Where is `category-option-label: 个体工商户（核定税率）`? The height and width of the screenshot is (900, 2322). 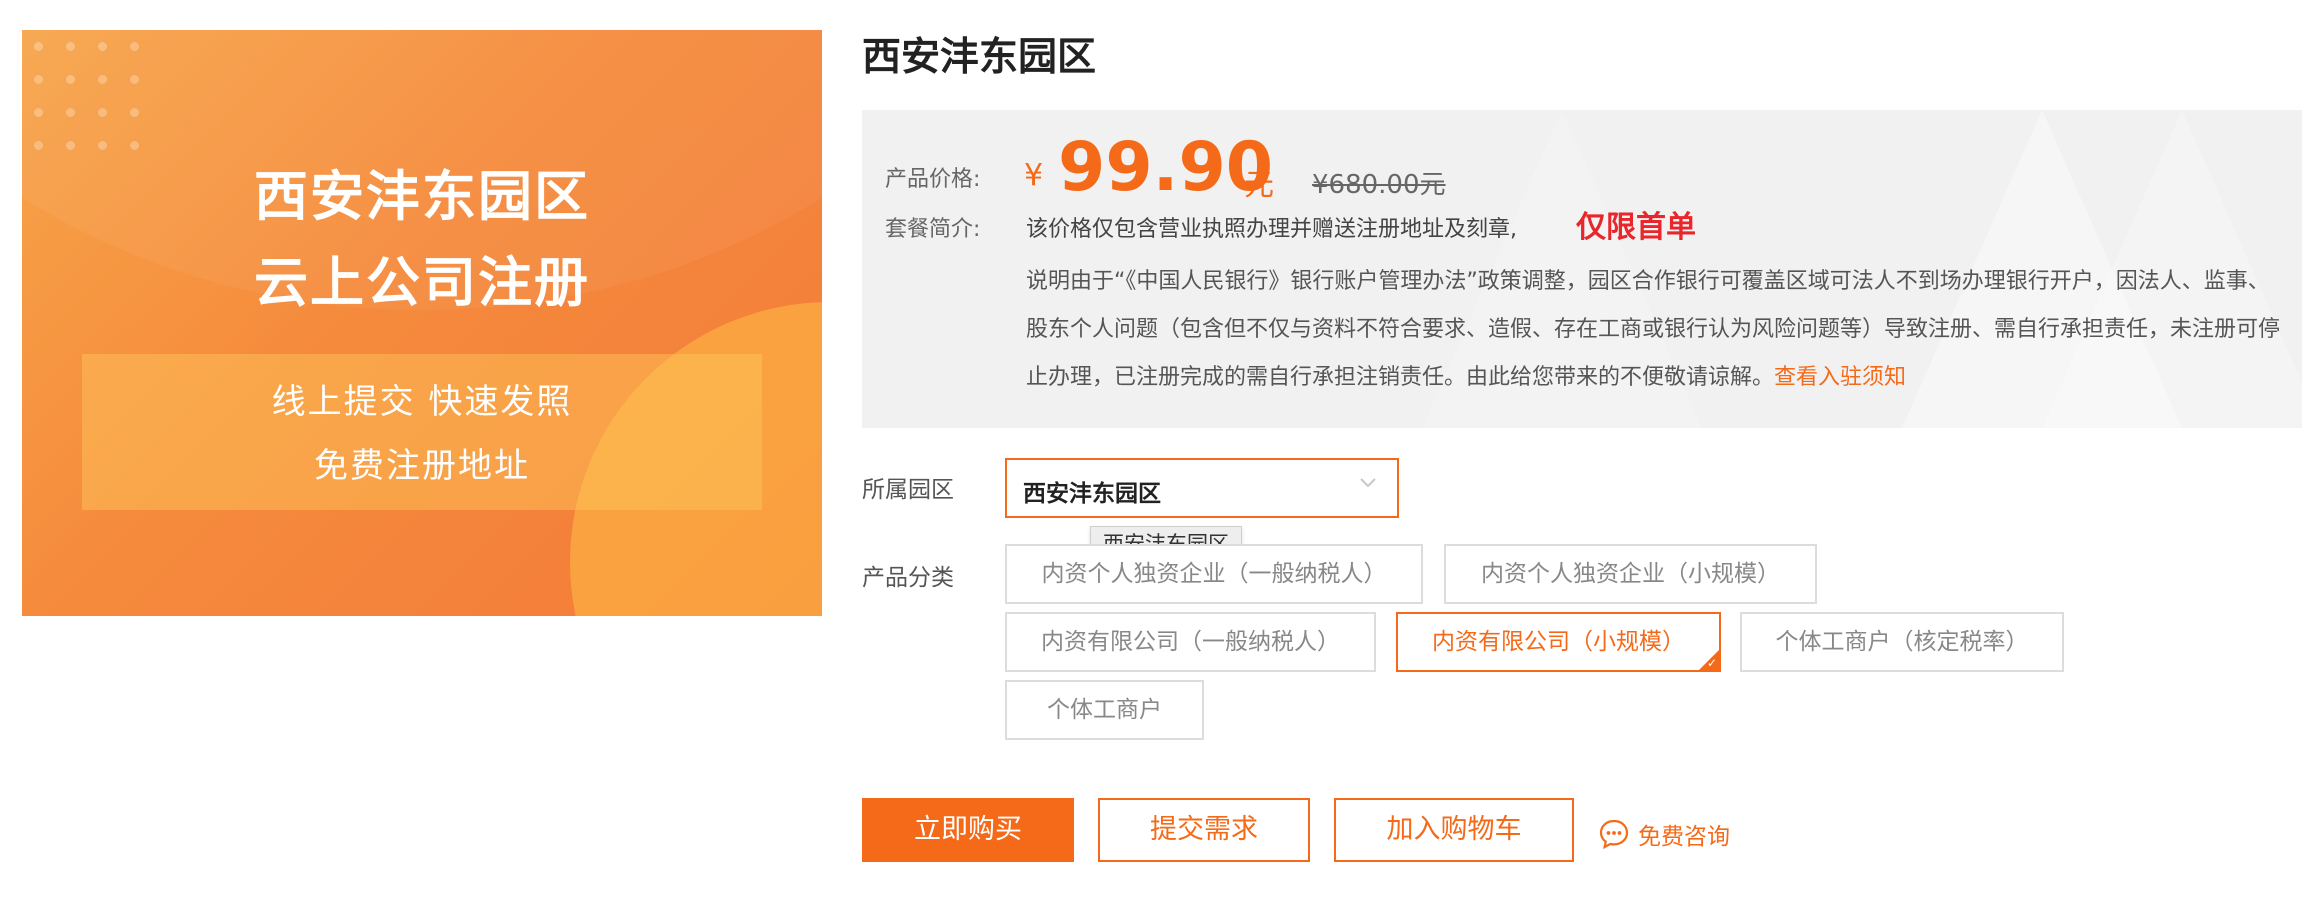 category-option-label: 个体工商户（核定税率） is located at coordinates (1902, 642).